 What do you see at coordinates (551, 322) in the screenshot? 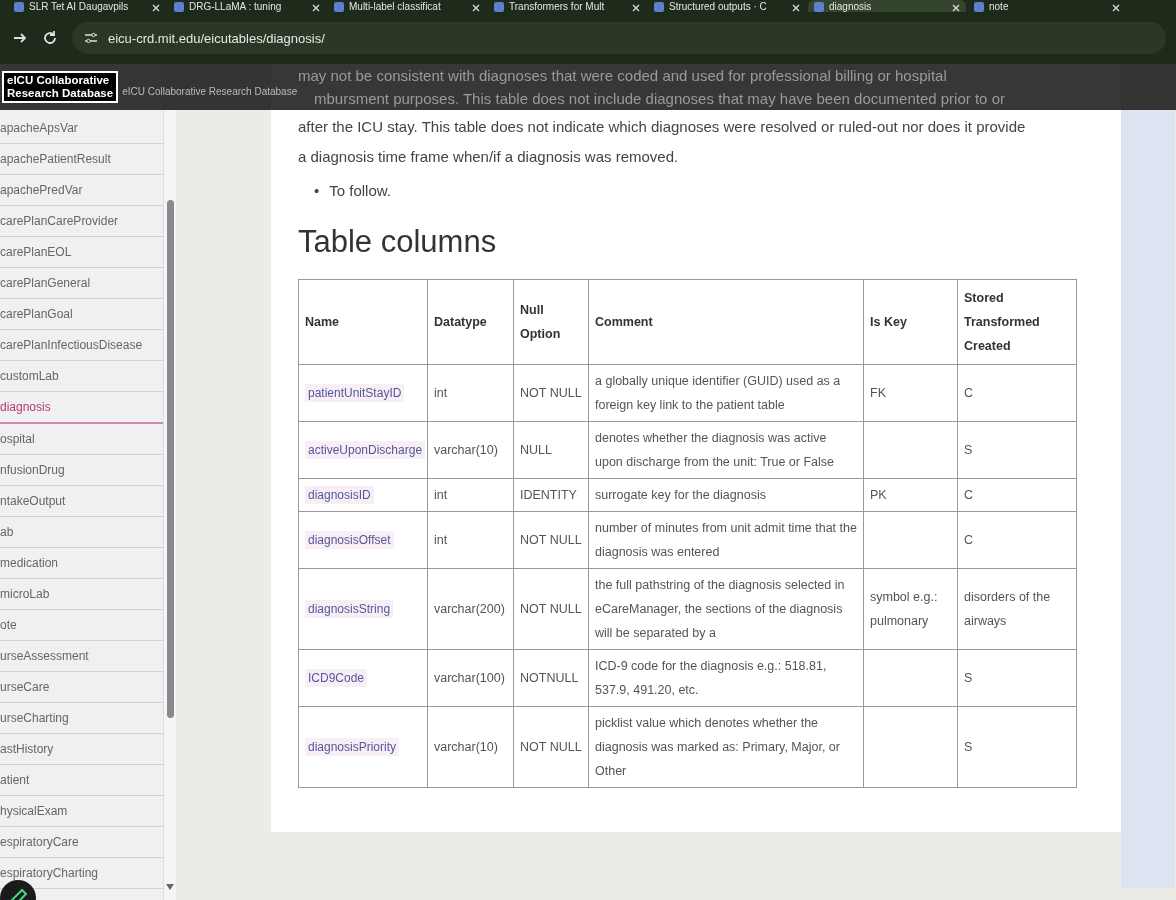
I see `column-header: Null Option` at bounding box center [551, 322].